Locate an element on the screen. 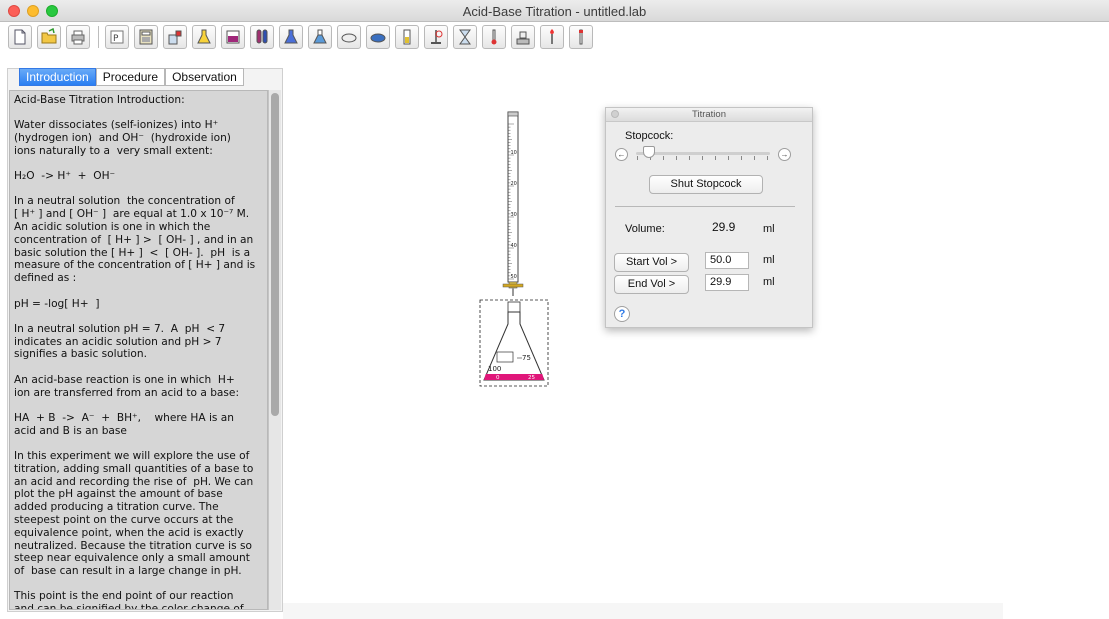 This screenshot has width=1109, height=619. open-folder-icon is located at coordinates (49, 37).